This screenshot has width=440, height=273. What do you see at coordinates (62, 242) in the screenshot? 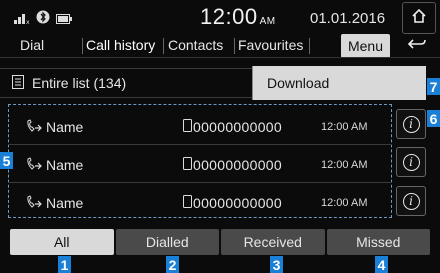
I see `filter-all-button: All` at bounding box center [62, 242].